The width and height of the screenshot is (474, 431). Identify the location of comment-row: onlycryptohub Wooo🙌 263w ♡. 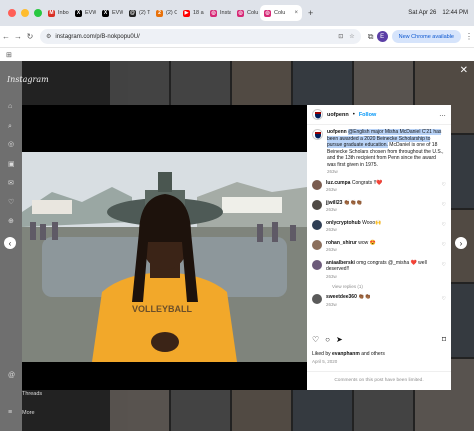
(379, 226).